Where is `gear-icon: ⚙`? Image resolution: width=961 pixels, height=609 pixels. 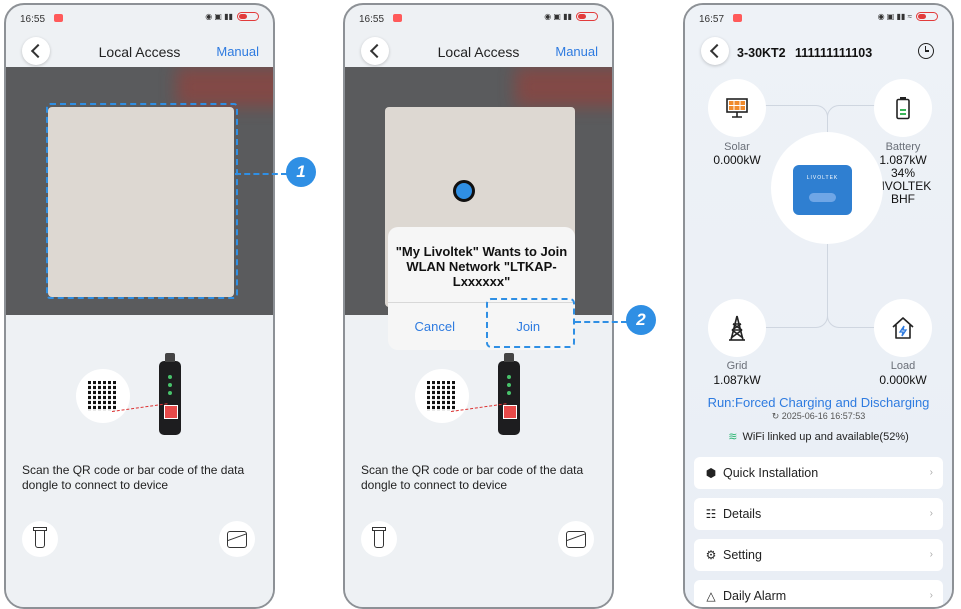 gear-icon: ⚙ is located at coordinates (711, 555).